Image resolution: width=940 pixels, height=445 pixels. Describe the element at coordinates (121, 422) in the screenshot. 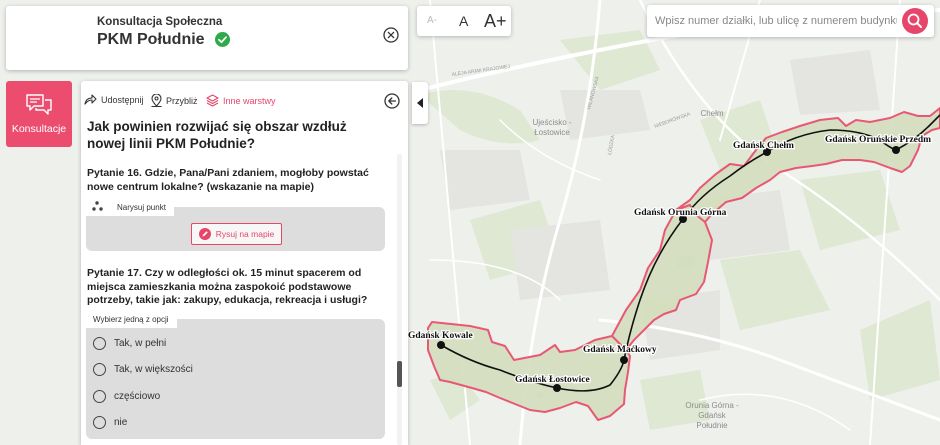

I see `option-label: nie` at that location.